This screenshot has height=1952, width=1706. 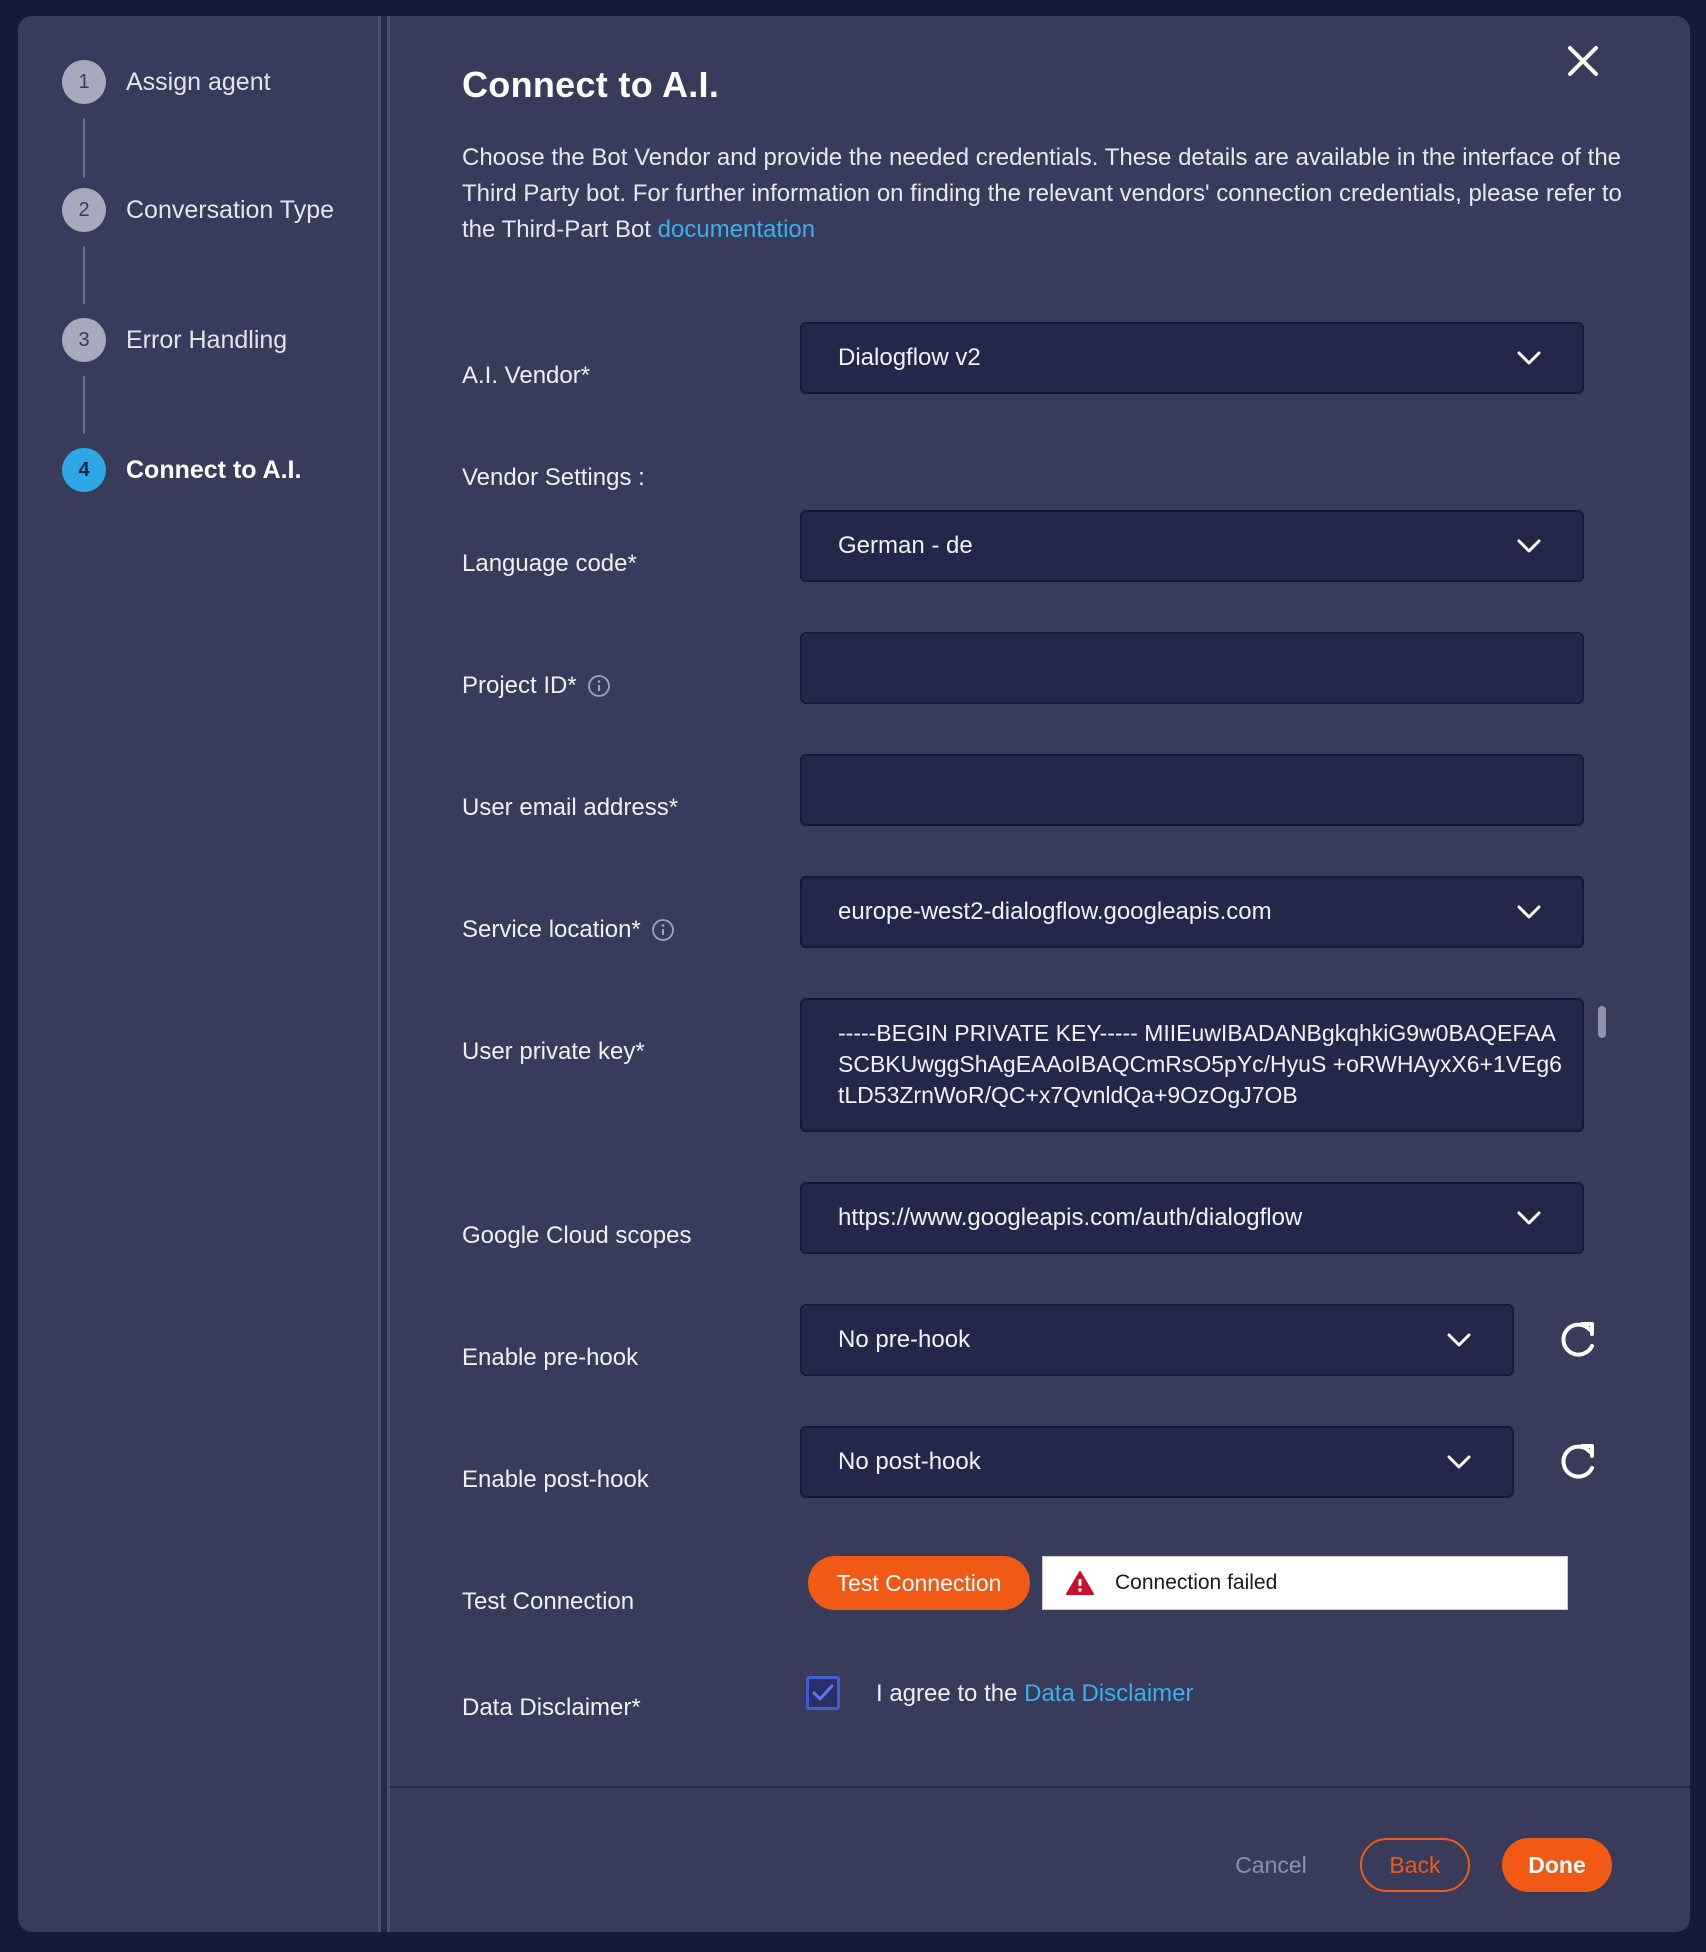 I want to click on vendor-select: Dialogflow v2, so click(x=1192, y=358).